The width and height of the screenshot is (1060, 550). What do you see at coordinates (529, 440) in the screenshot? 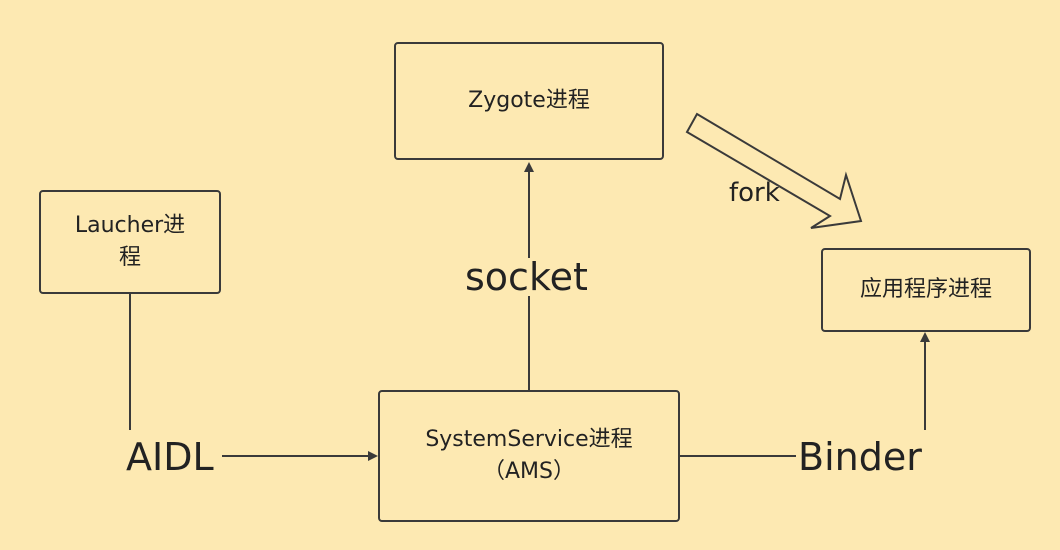
I see `systemservice-process-label-line1: SystemService进程` at bounding box center [529, 440].